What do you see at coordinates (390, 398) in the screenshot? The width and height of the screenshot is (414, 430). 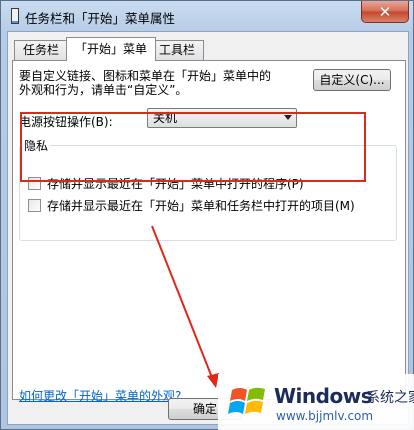 I see `watermark-brand-cn: 系统之家` at bounding box center [390, 398].